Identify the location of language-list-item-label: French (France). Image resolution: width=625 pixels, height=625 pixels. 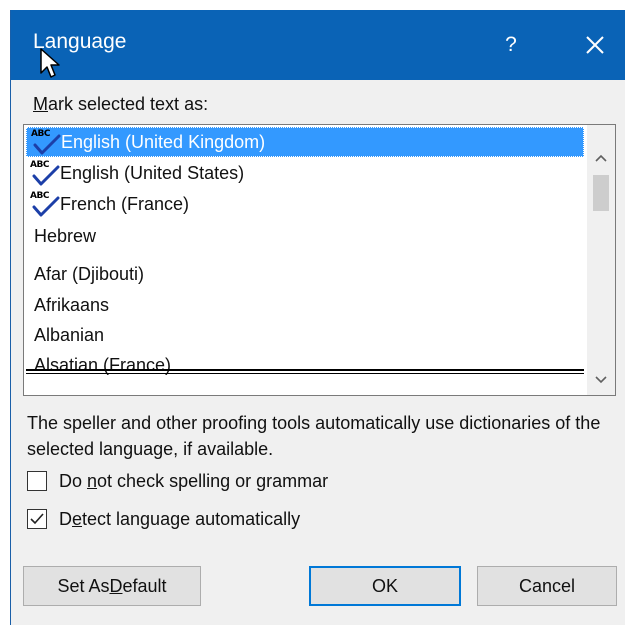
(125, 203).